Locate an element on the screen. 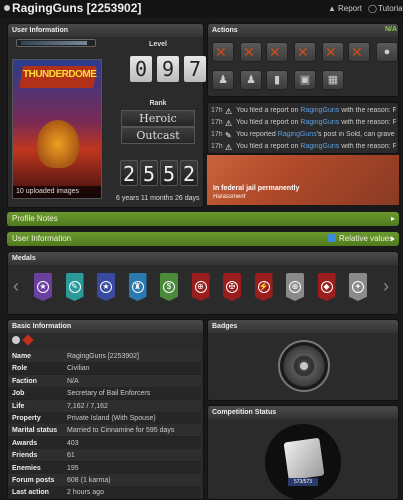 The image size is (403, 500). medal-item: ✠ is located at coordinates (232, 287).